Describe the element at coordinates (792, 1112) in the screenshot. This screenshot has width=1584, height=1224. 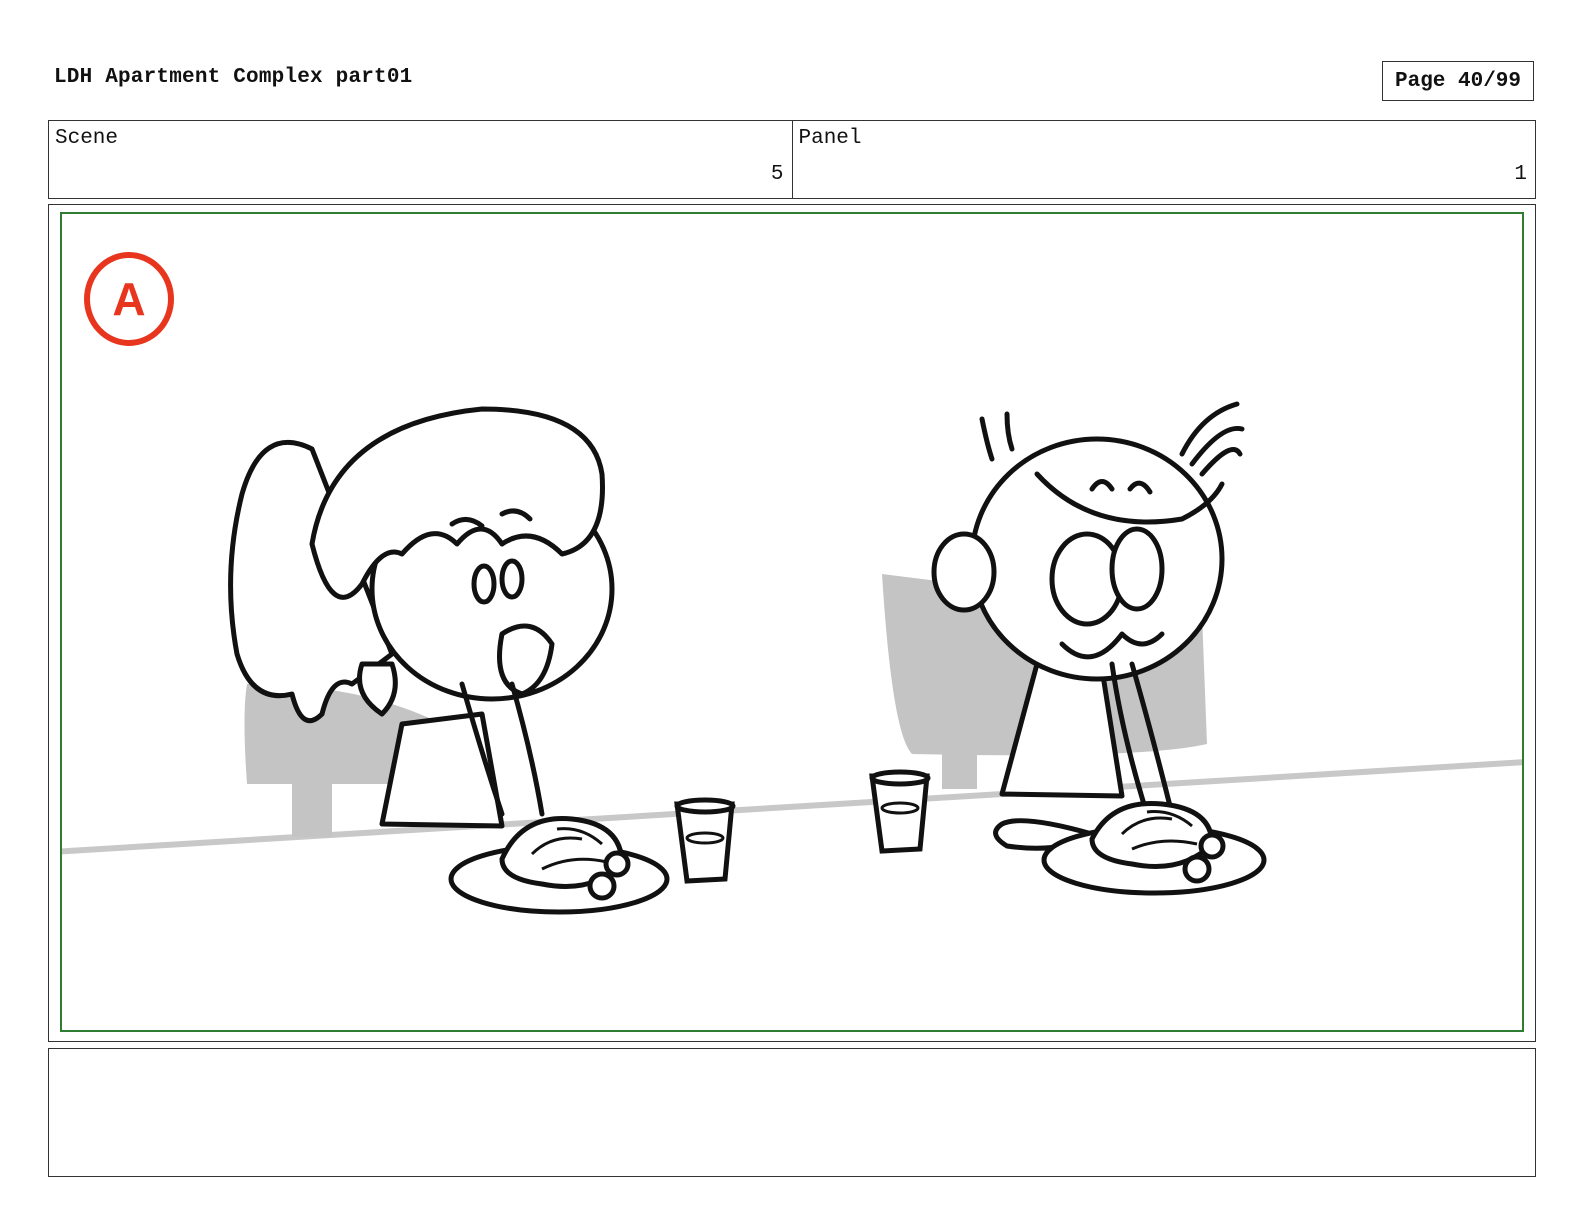
I see `notes-area` at that location.